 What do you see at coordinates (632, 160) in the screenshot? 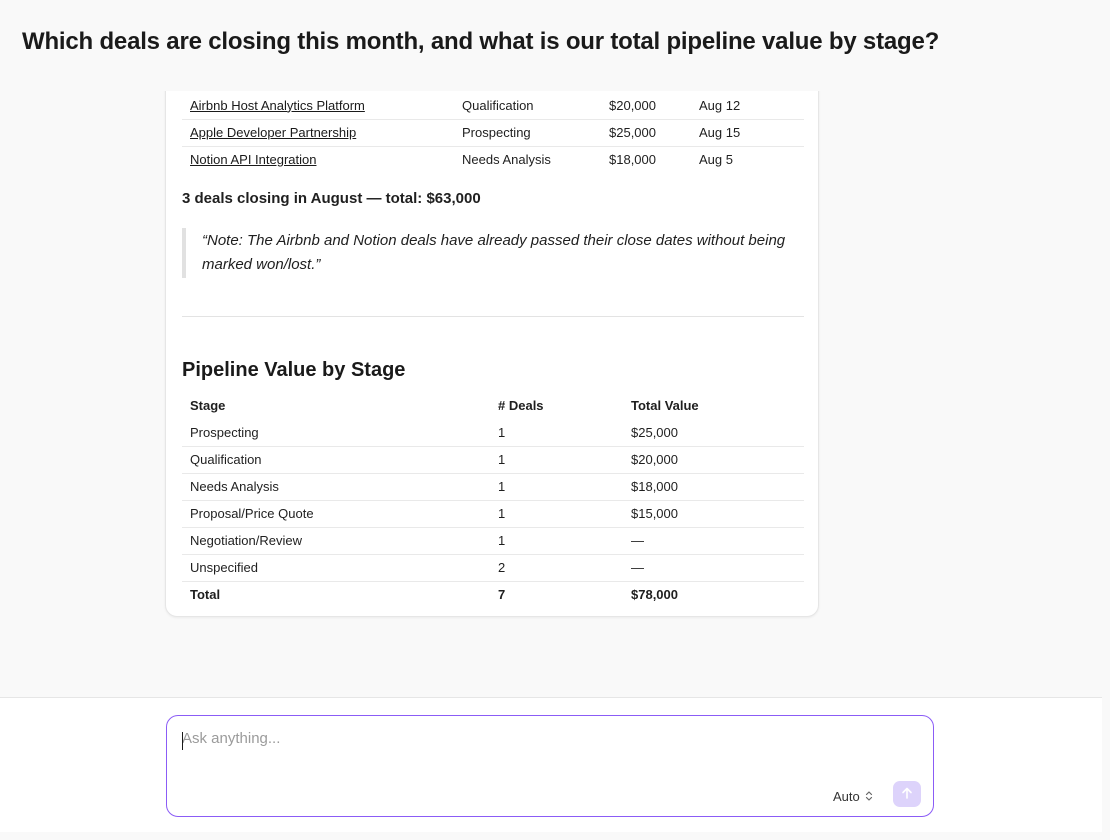
I see `deal-value-cell: $18,000` at bounding box center [632, 160].